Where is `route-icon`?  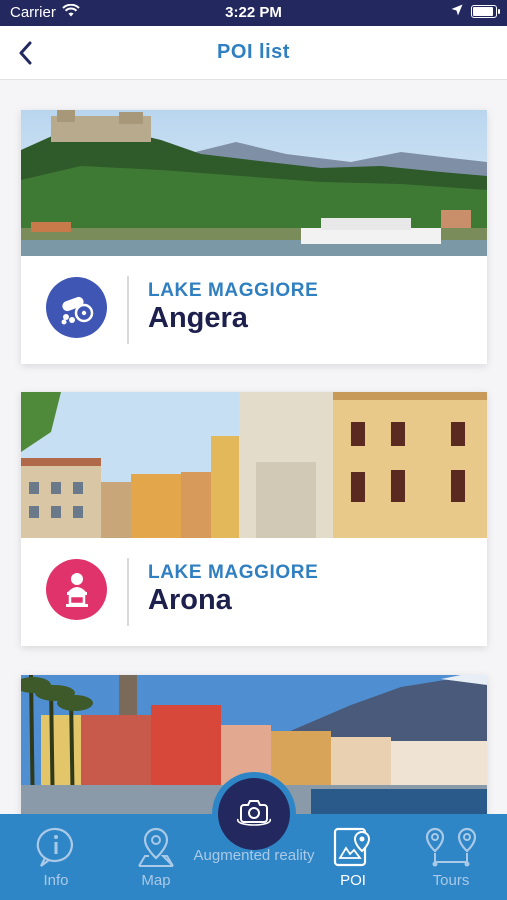
route-icon is located at coordinates (451, 847).